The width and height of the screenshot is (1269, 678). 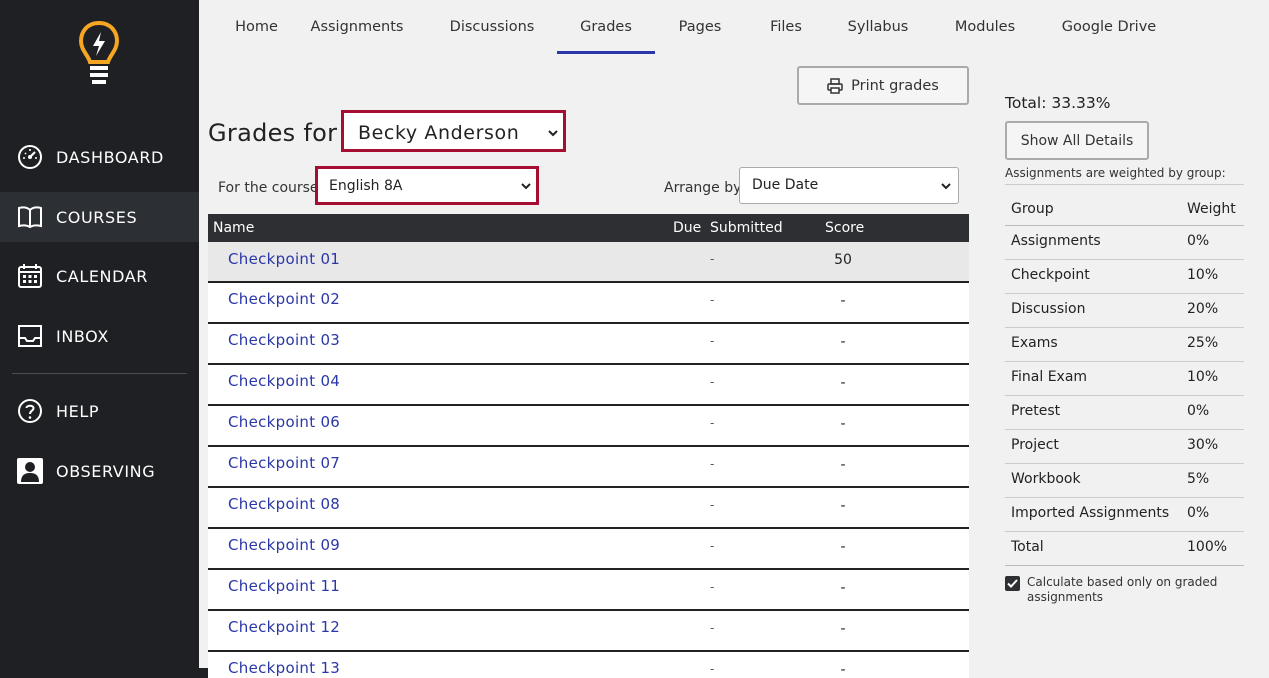 What do you see at coordinates (588, 549) in the screenshot?
I see `table-row: Checkpoint 09 - -` at bounding box center [588, 549].